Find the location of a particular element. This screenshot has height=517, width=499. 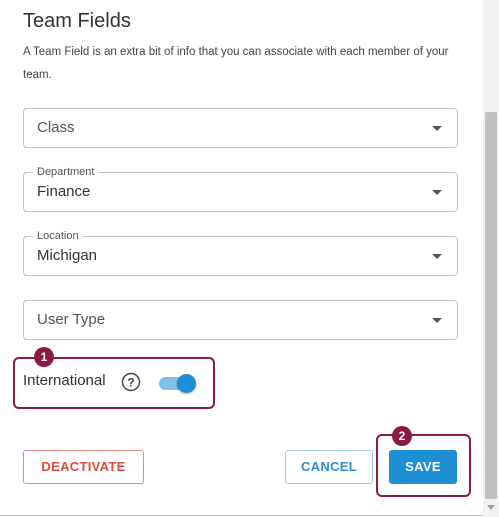

department-value: Finance is located at coordinates (64, 191).